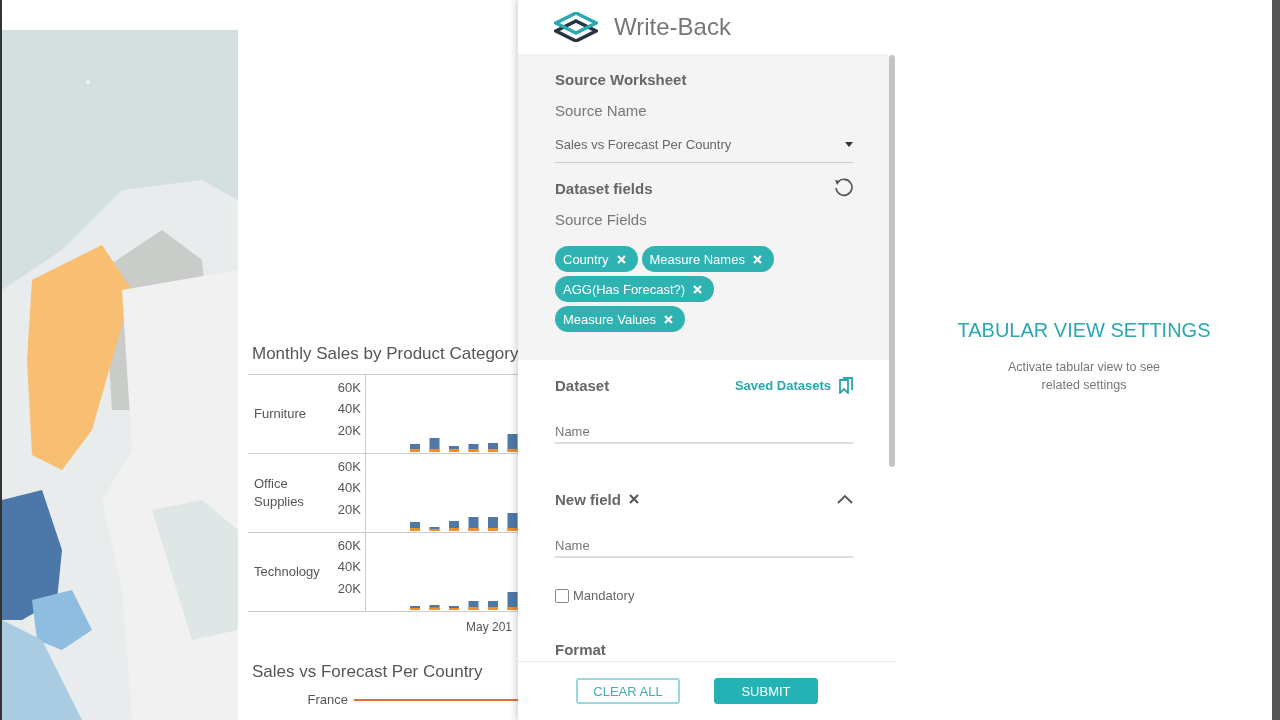 This screenshot has height=720, width=1280. Describe the element at coordinates (601, 219) in the screenshot. I see `field-label: Source Fields` at that location.